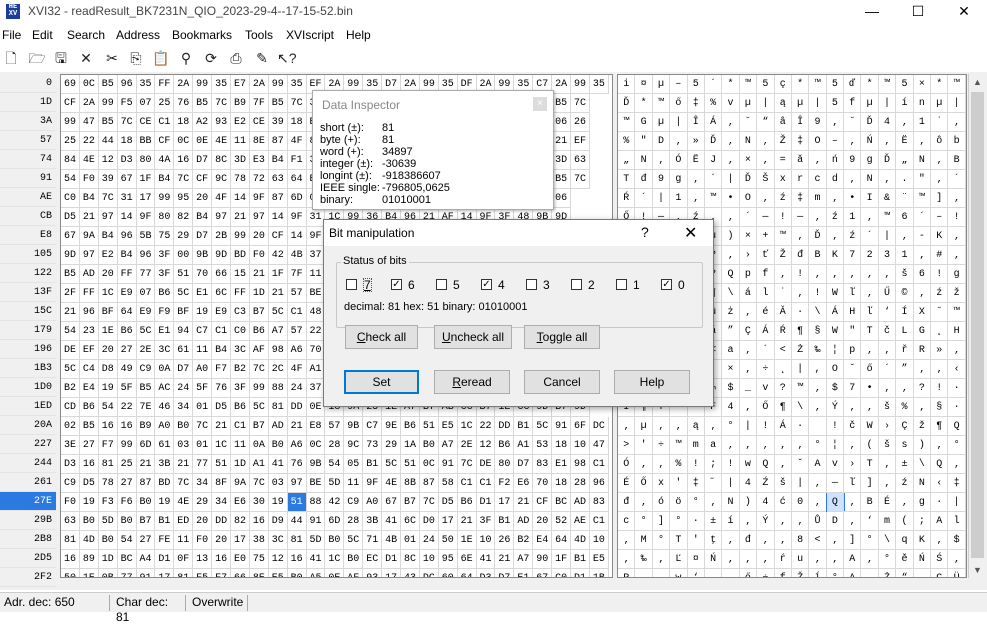 The height and width of the screenshot is (625, 987). I want to click on text-char: T, so click(869, 331).